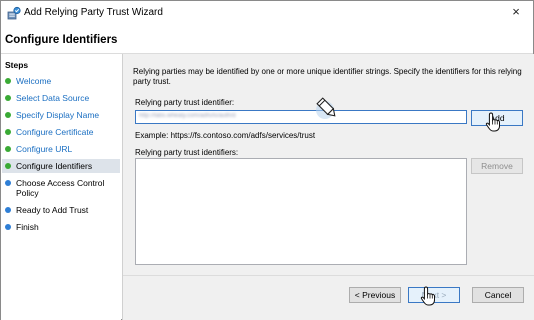 This screenshot has height=320, width=534. I want to click on identifier-input-value: http://fabs.whealy.com/adfs/ls/auth/d, so click(187, 116).